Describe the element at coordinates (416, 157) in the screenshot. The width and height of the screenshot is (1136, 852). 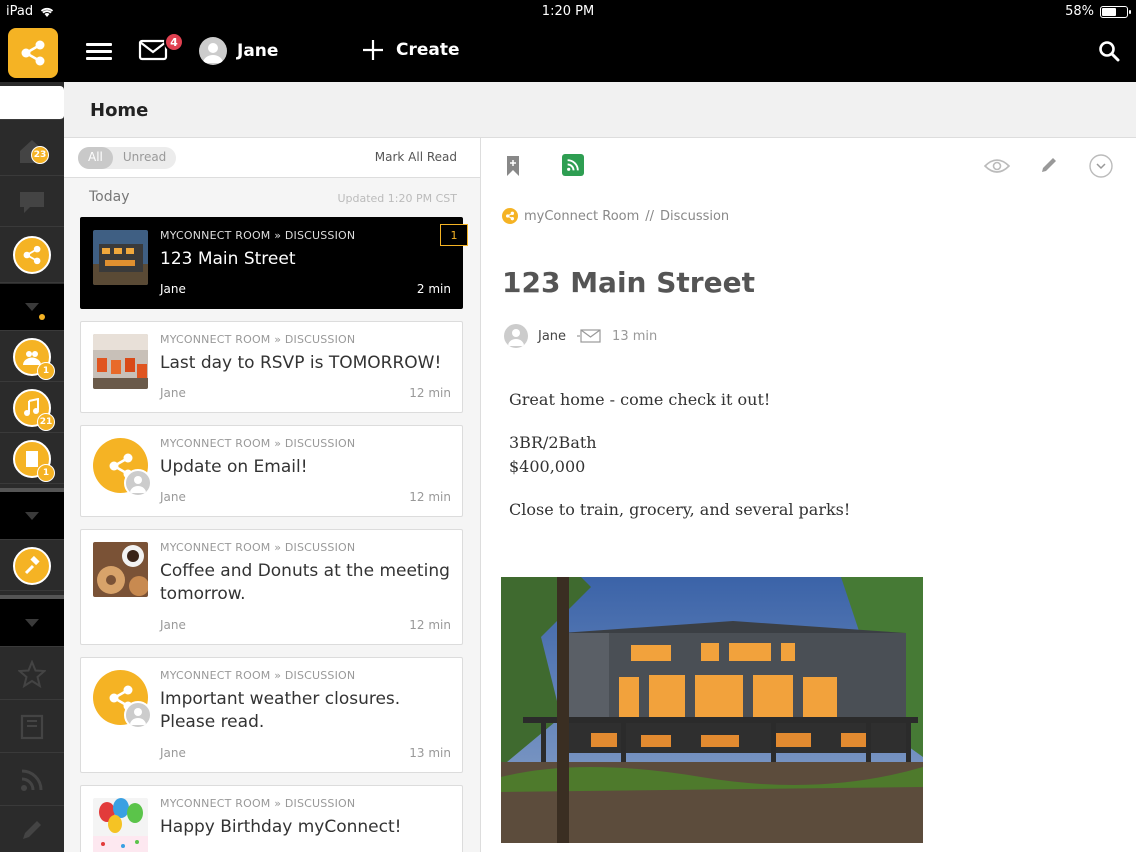
I see `mark-all-read-button: Mark All Read` at that location.